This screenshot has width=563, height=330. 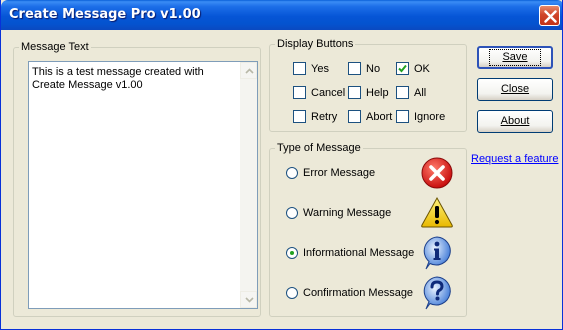 I want to click on informational-message-label: Informational Message, so click(x=359, y=253).